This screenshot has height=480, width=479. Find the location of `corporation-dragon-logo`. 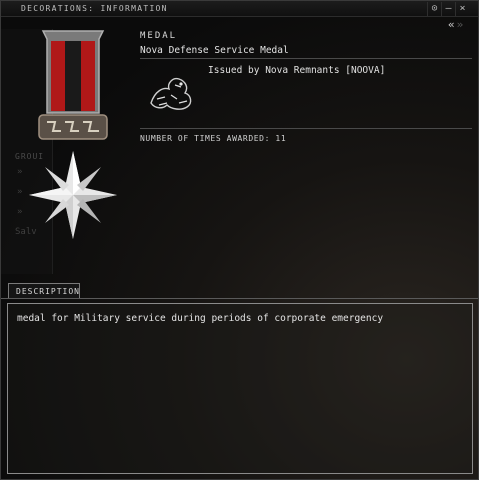

corporation-dragon-logo is located at coordinates (171, 93).